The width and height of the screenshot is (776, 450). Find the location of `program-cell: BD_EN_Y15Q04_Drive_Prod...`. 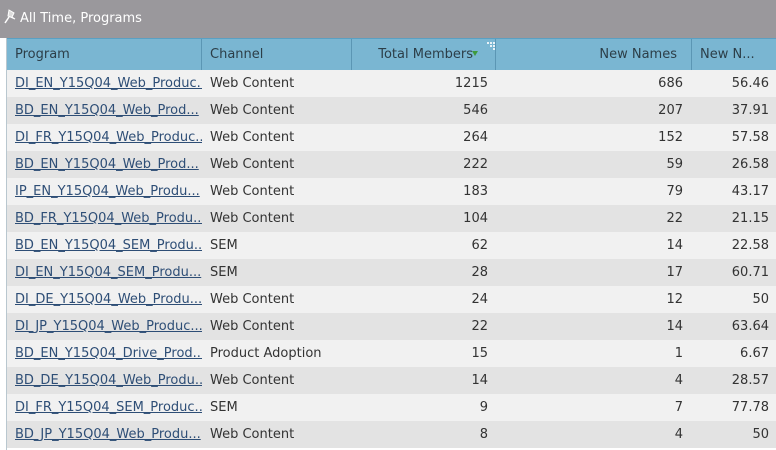

program-cell: BD_EN_Y15Q04_Drive_Prod... is located at coordinates (104, 353).